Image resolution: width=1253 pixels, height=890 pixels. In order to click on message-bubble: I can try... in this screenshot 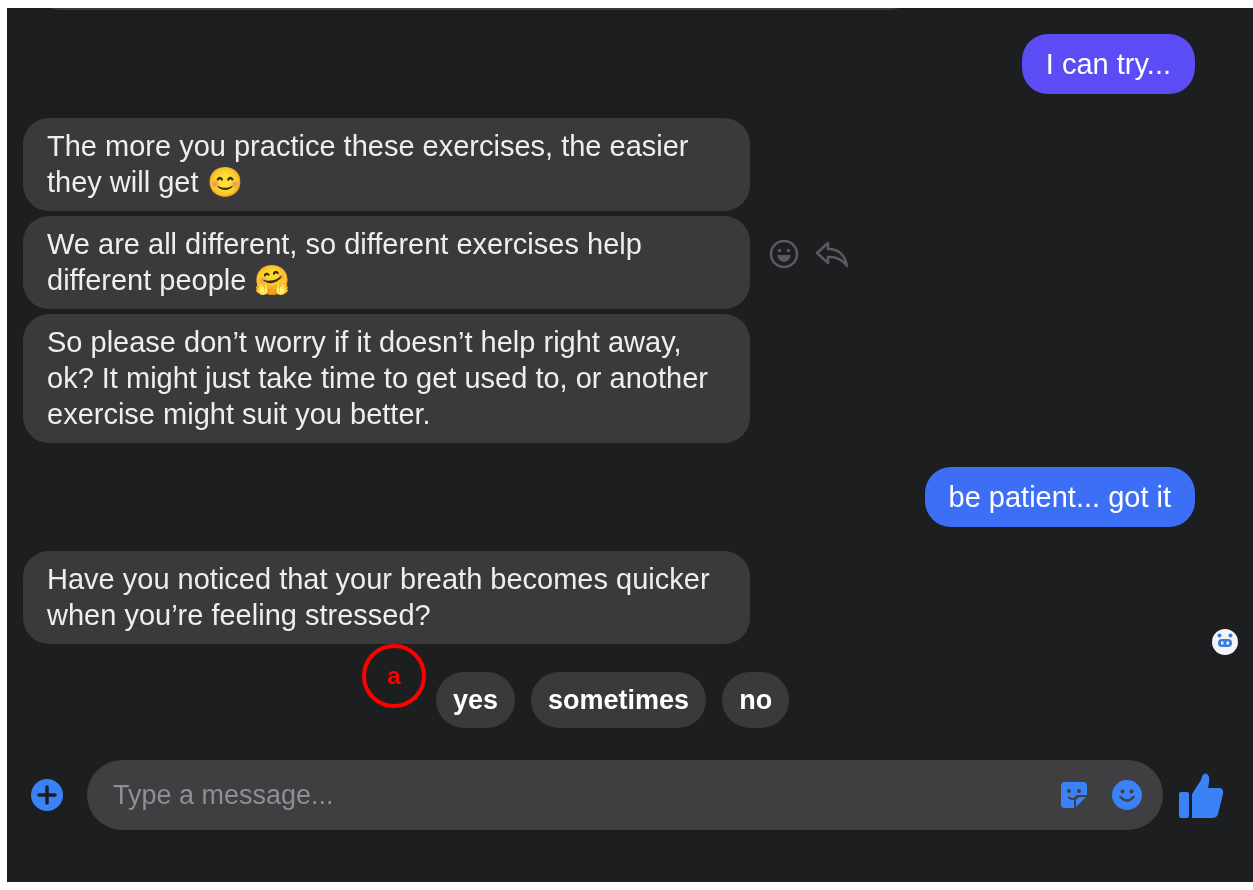, I will do `click(1108, 64)`.